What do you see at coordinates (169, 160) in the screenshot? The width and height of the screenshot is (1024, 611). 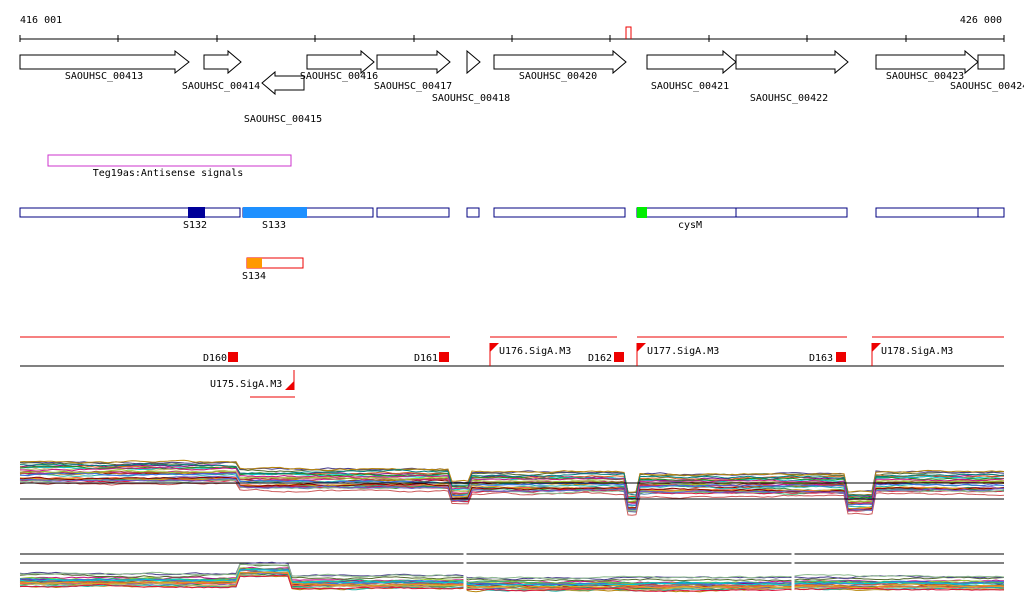 I see `antisense-box` at bounding box center [169, 160].